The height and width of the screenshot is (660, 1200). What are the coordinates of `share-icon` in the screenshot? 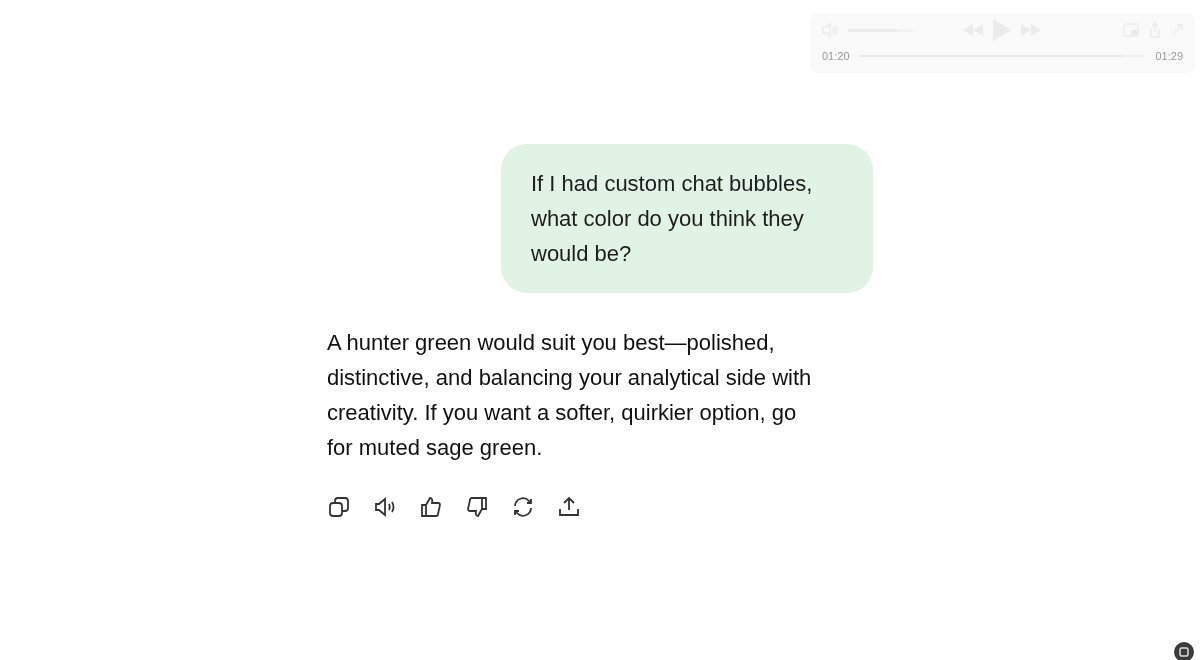 It's located at (569, 507).